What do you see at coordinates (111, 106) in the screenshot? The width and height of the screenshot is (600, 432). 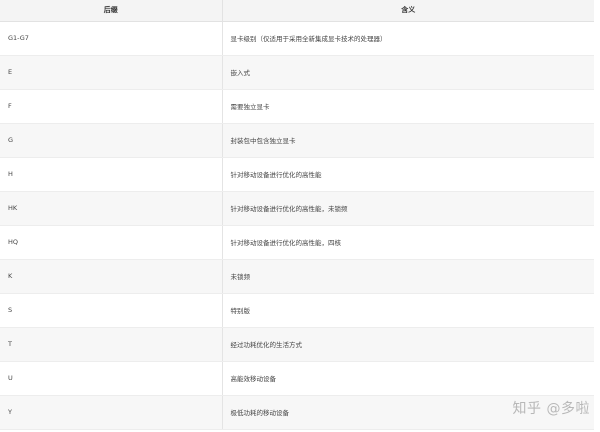 I see `cell-suffix: F` at bounding box center [111, 106].